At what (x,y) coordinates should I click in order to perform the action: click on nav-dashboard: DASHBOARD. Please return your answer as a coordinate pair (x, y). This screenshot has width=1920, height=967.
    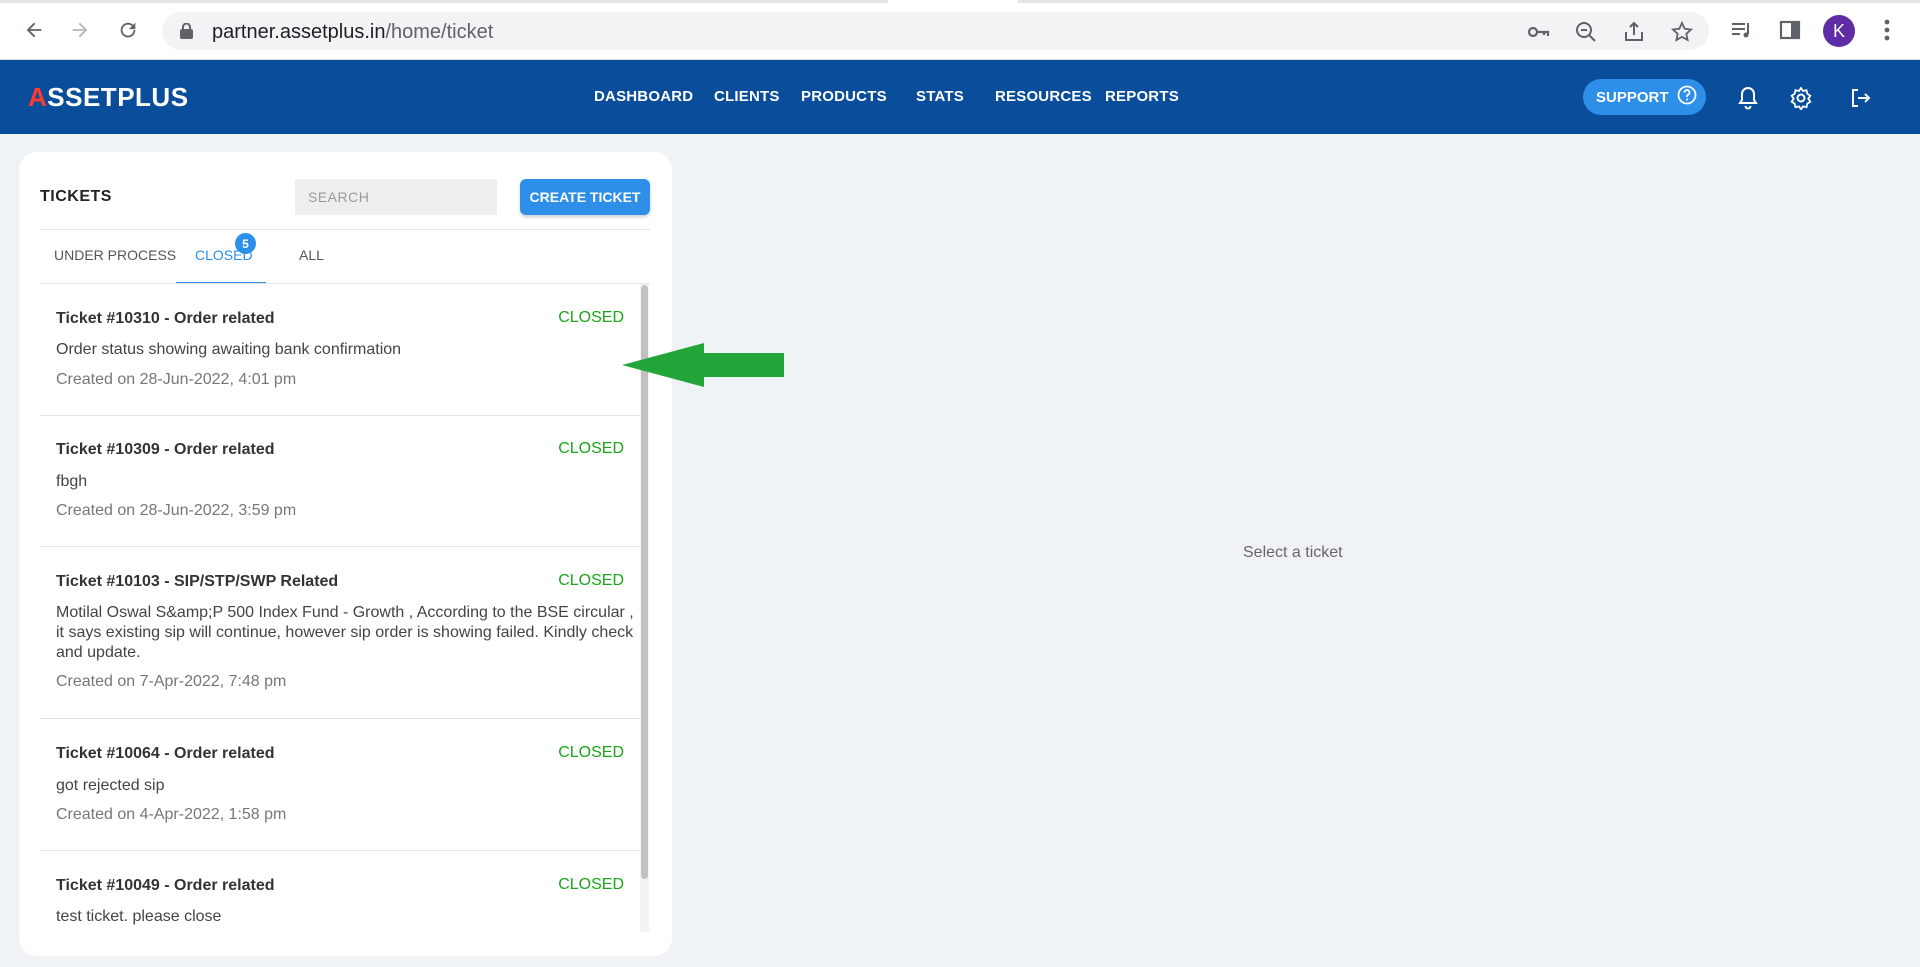
    Looking at the image, I should click on (643, 96).